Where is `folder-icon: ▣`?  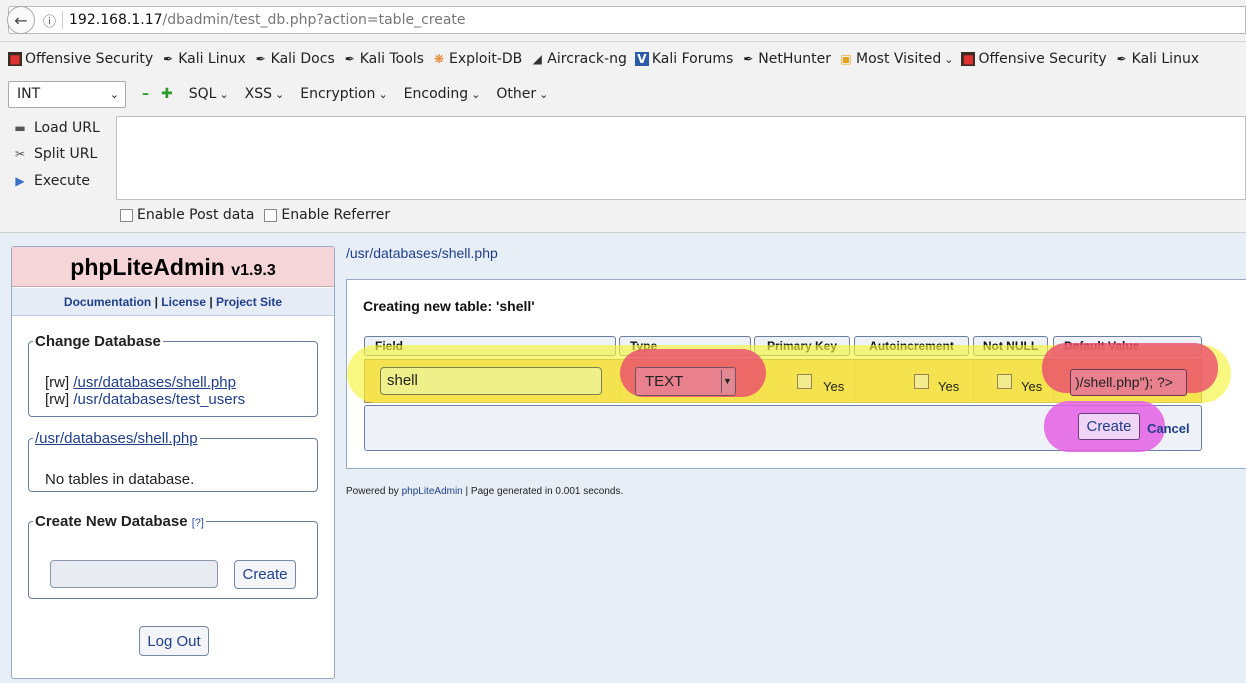
folder-icon: ▣ is located at coordinates (846, 59).